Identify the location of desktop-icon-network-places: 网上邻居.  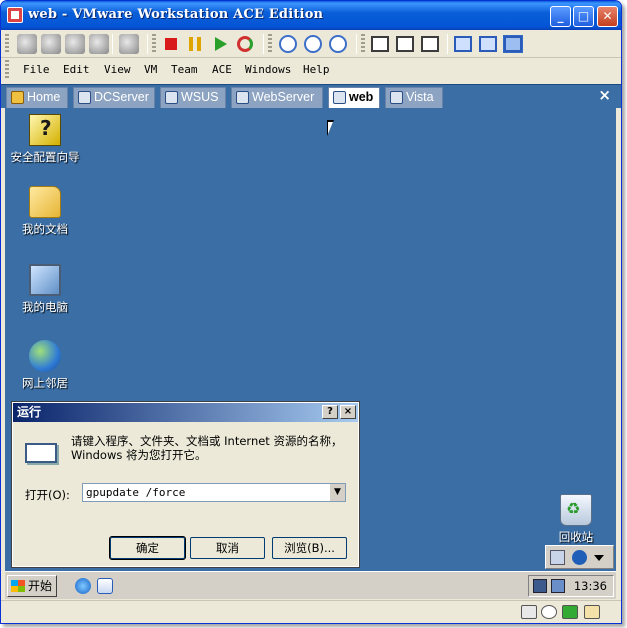
(45, 365).